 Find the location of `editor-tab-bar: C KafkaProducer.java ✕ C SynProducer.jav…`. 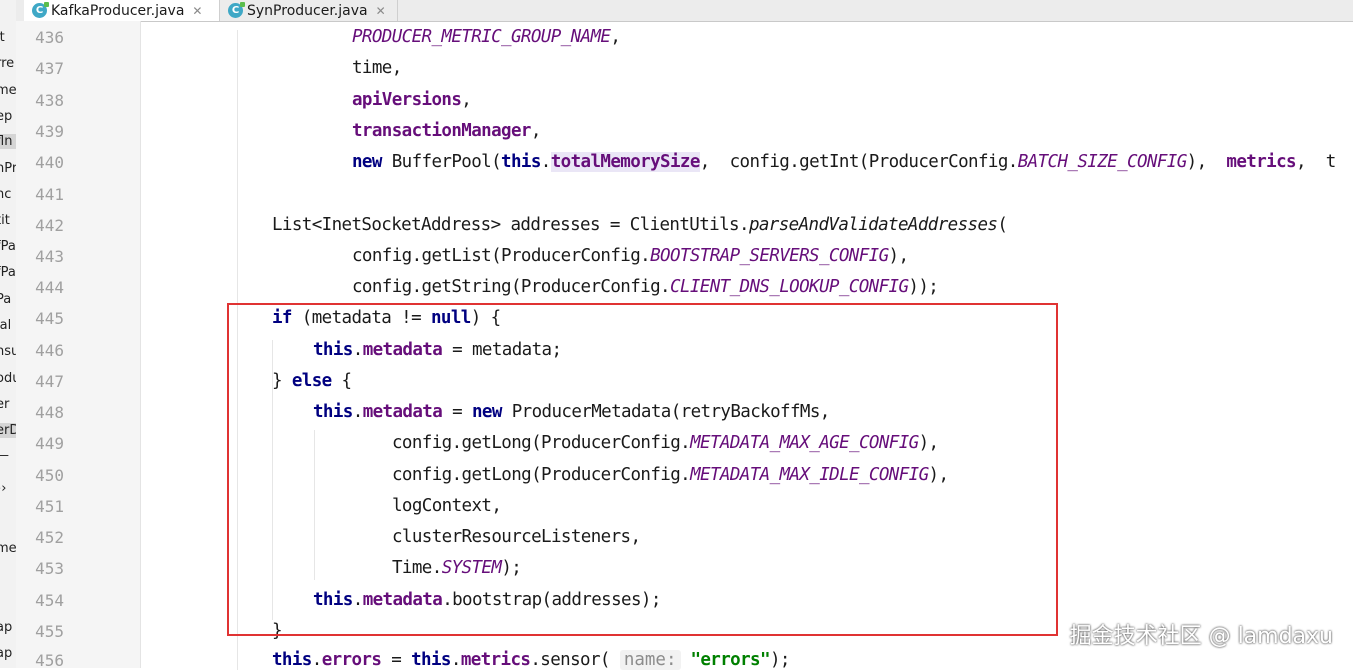

editor-tab-bar: C KafkaProducer.java ✕ C SynProducer.jav… is located at coordinates (684, 11).